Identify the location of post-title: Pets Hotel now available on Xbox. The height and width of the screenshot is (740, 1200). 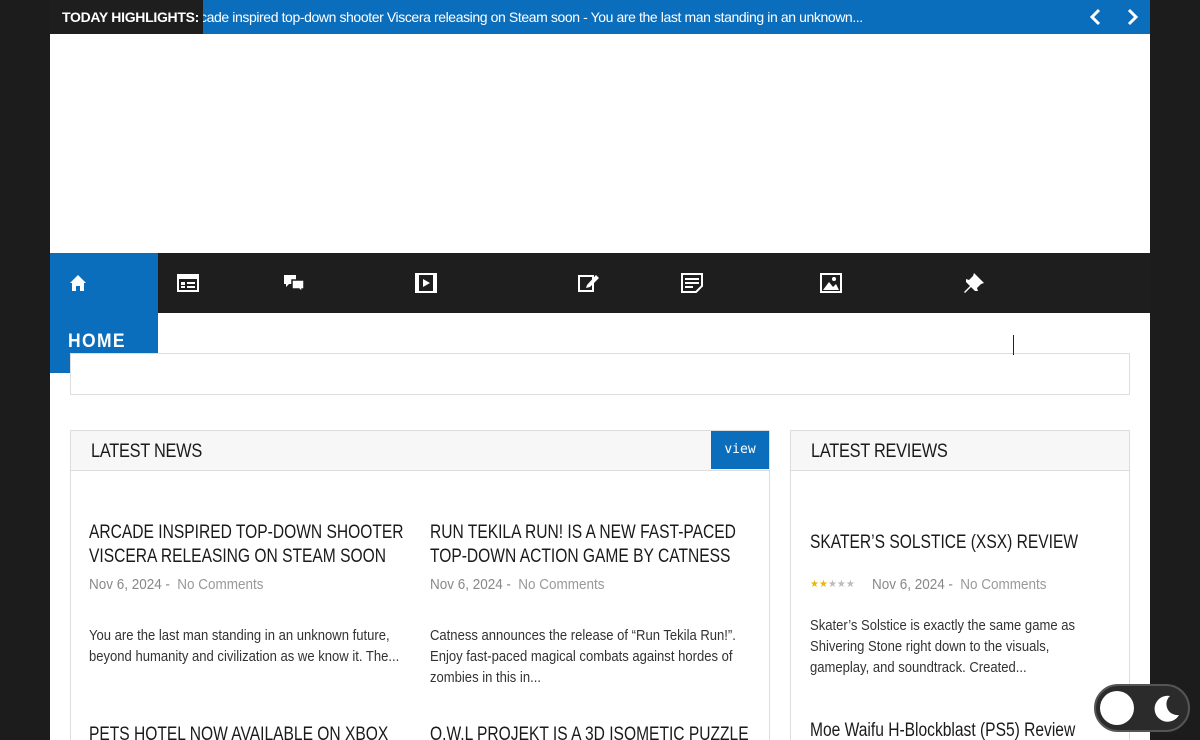
(253, 731).